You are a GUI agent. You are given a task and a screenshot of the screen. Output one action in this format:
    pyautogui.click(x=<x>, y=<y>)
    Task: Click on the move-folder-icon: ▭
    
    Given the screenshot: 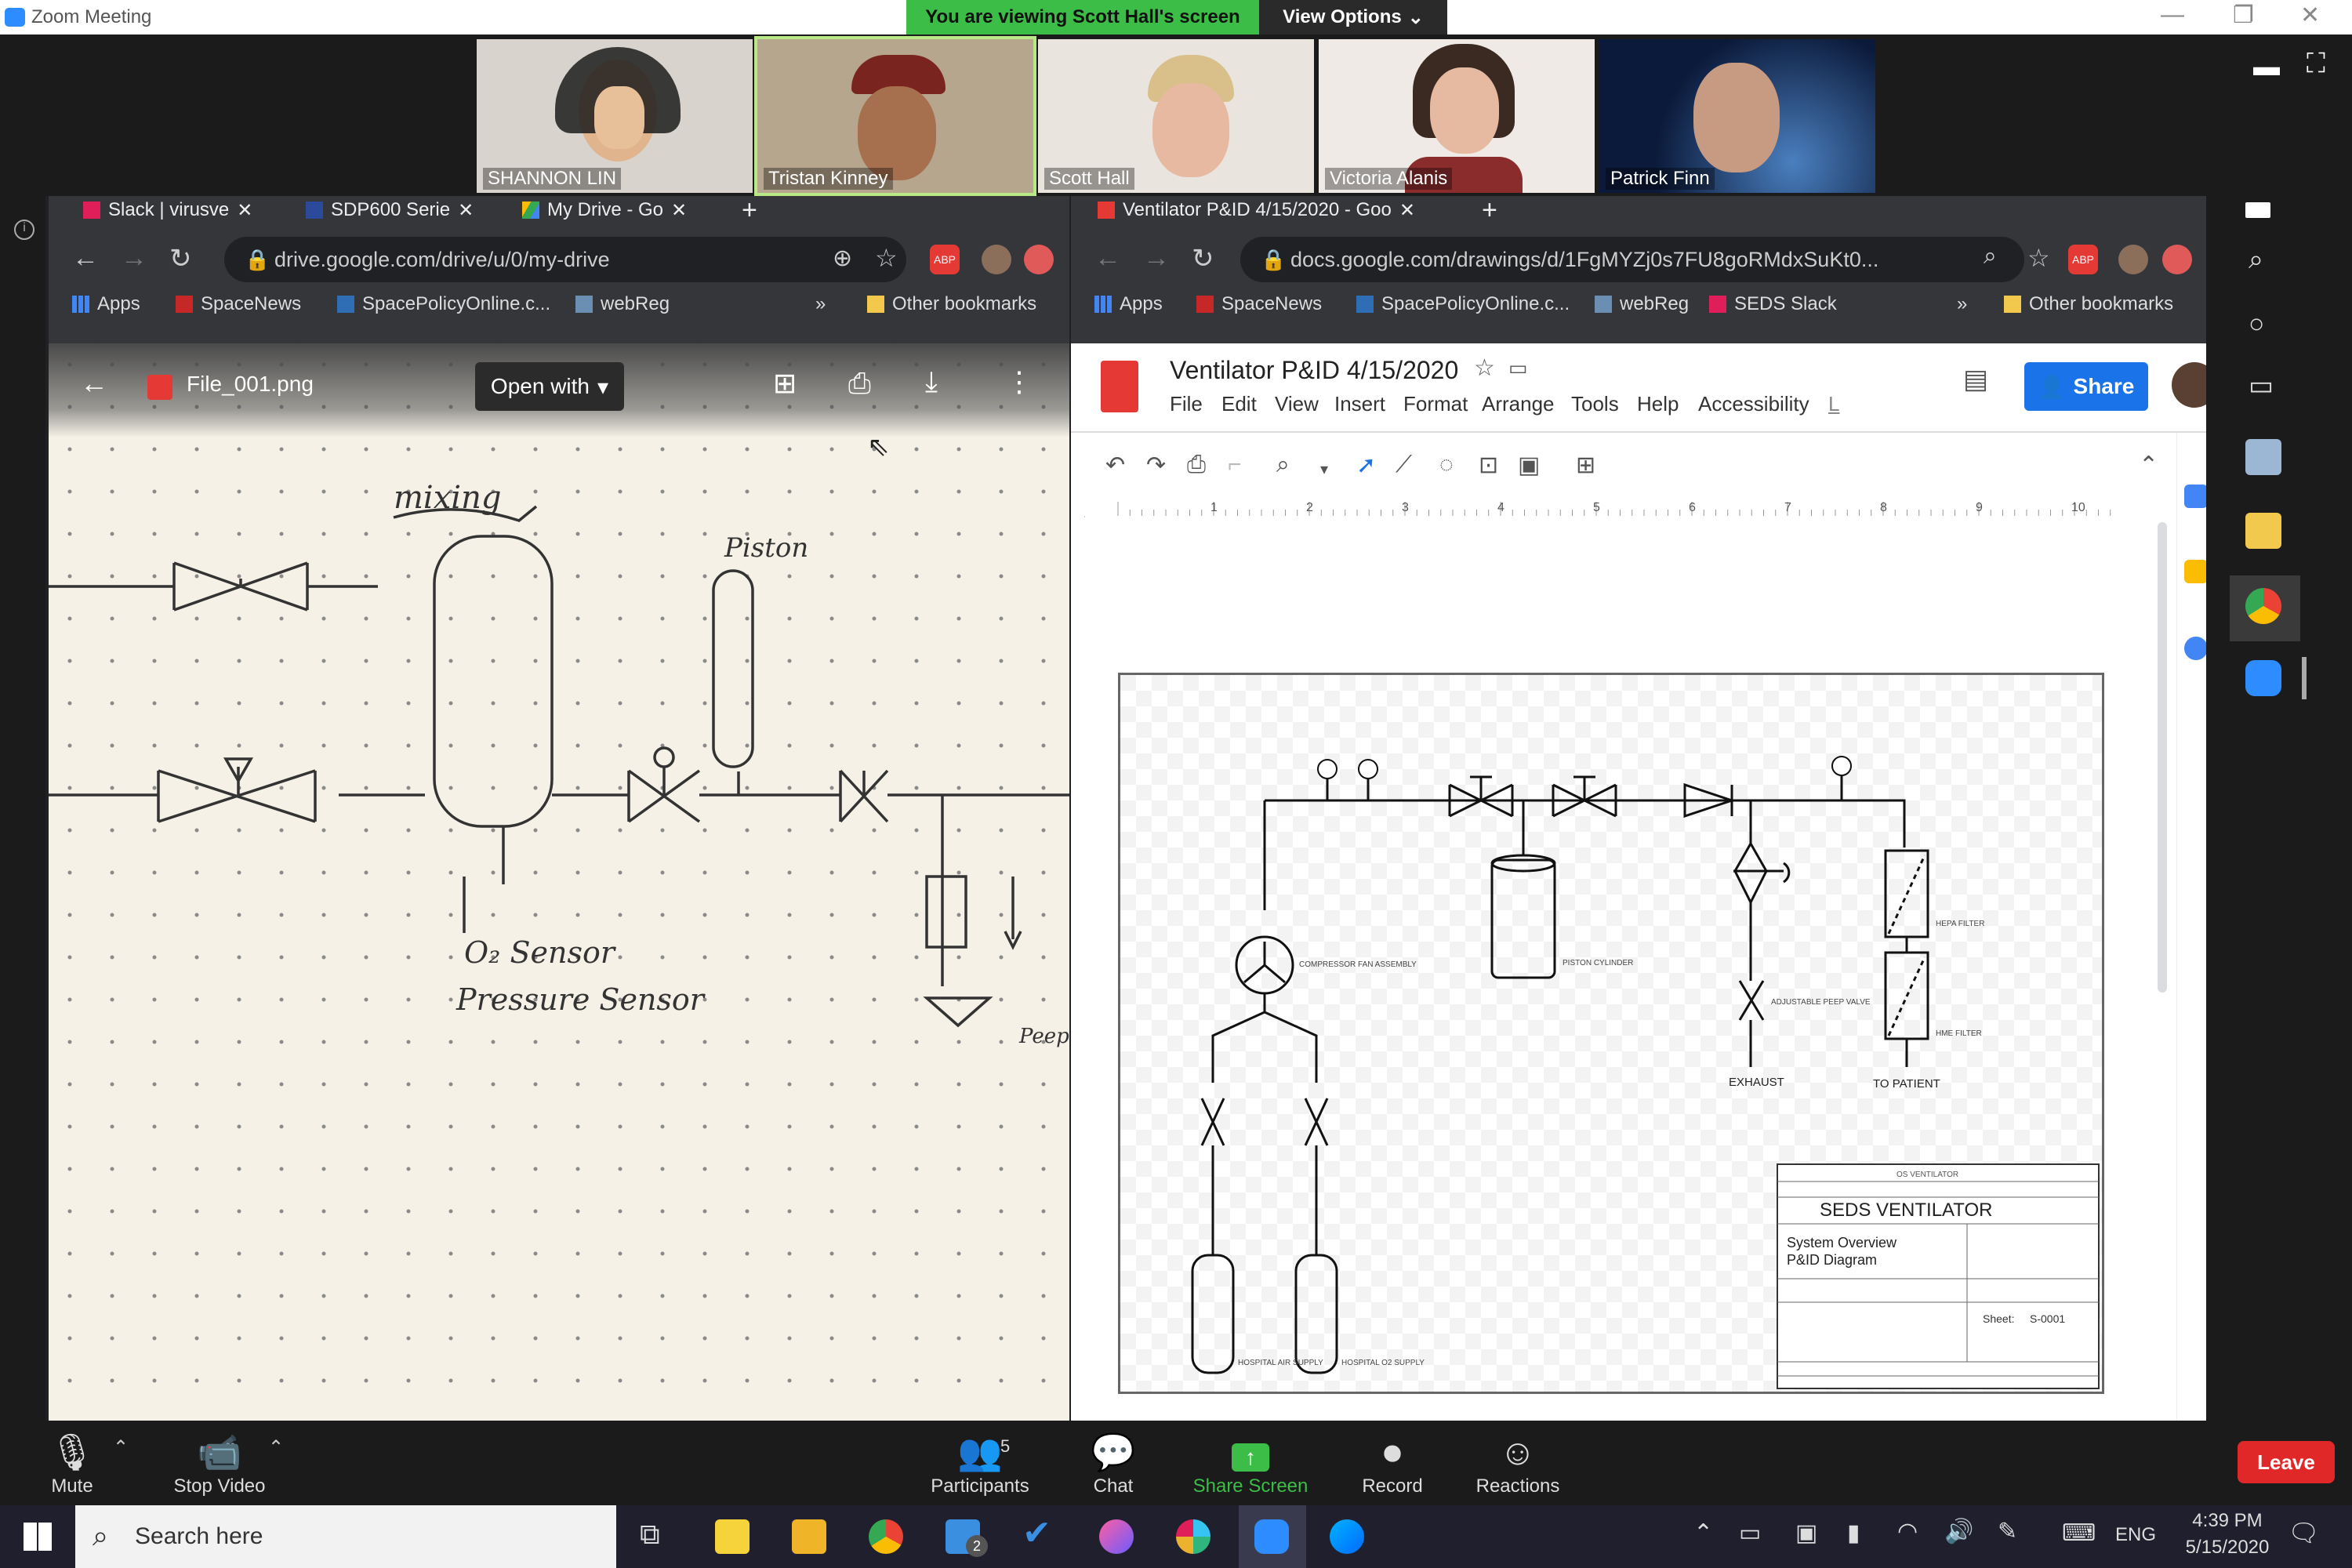 What is the action you would take?
    pyautogui.click(x=1518, y=368)
    